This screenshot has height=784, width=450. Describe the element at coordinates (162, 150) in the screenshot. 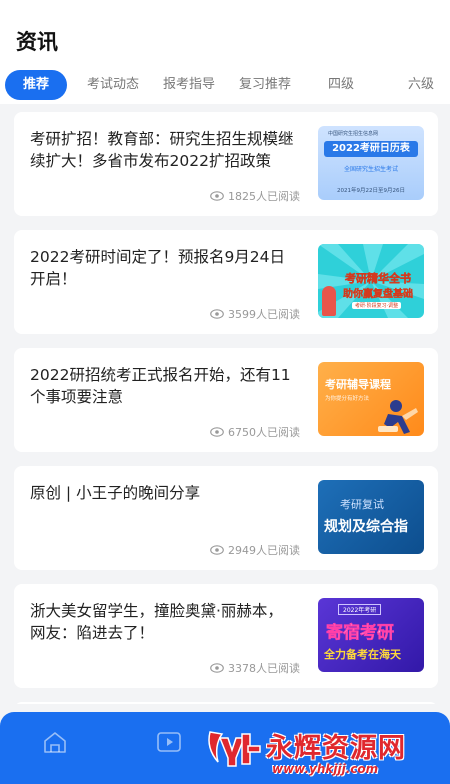

I see `article-title: 考研扩招！教育部：研究生招生规模继续扩大！多省市发布2022扩招政策` at that location.